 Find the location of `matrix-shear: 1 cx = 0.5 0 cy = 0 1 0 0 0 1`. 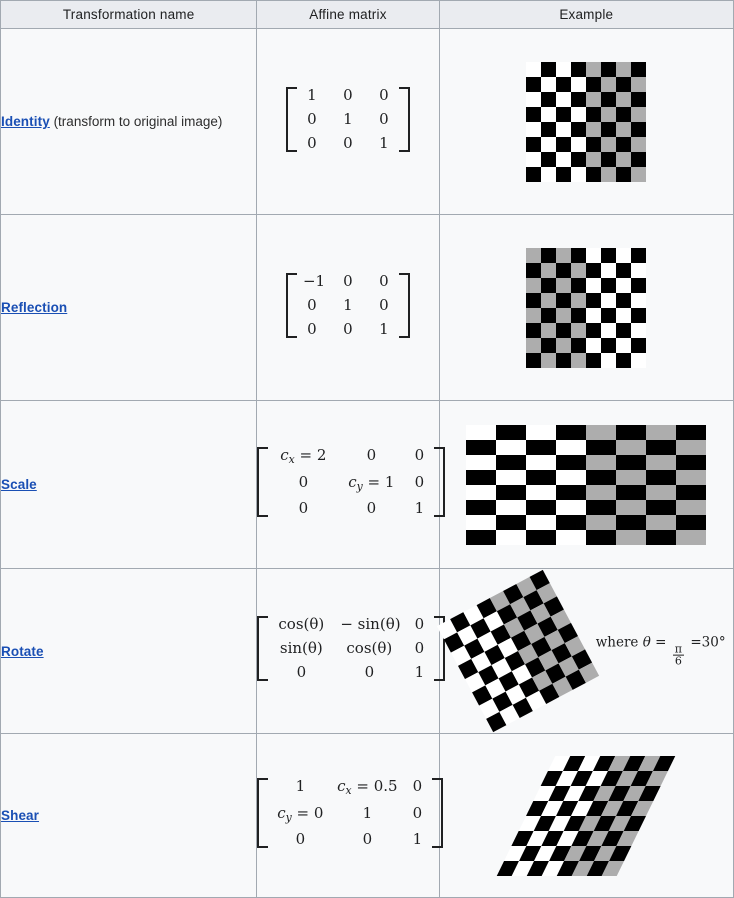

matrix-shear: 1 cx = 0.5 0 cy = 0 1 0 0 0 1 is located at coordinates (350, 813).